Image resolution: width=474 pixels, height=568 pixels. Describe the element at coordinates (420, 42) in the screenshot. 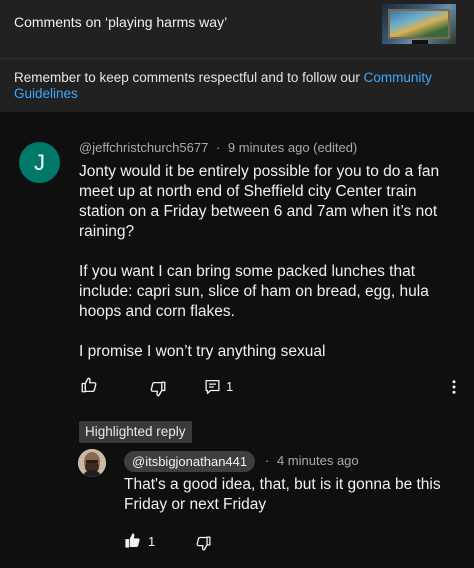

I see `thumbnail-stand` at that location.